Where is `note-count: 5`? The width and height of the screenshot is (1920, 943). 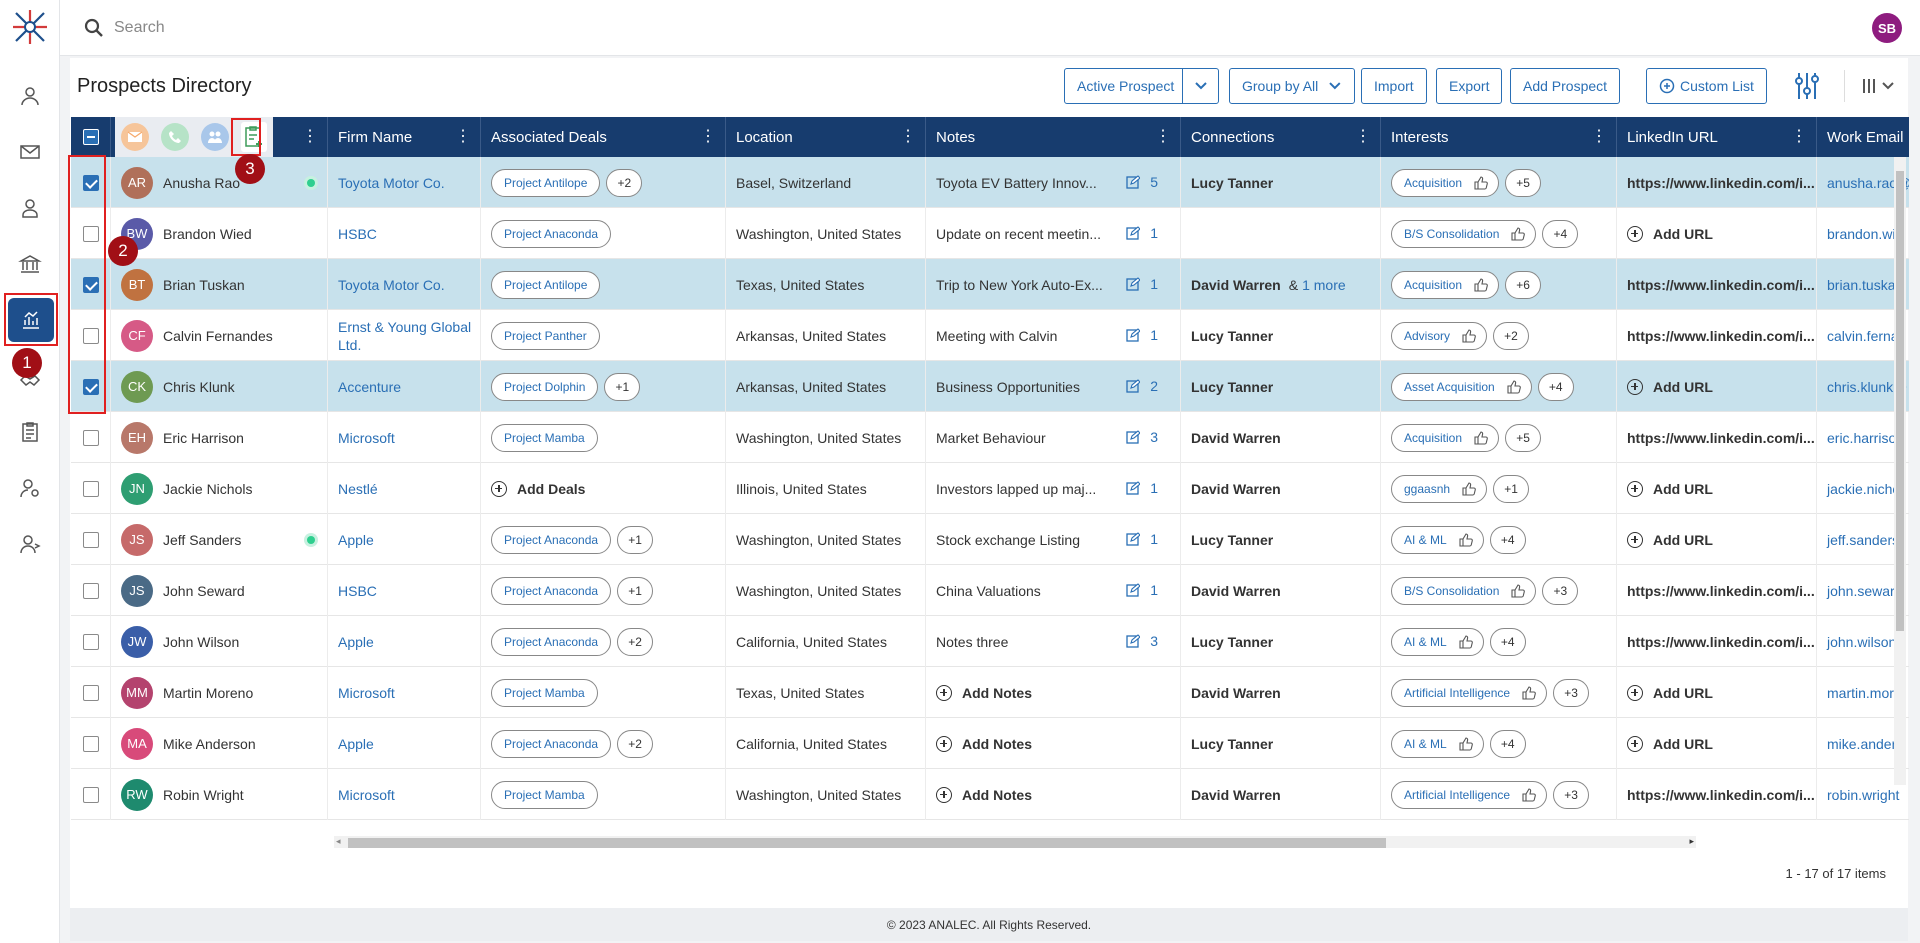
note-count: 5 is located at coordinates (1154, 182).